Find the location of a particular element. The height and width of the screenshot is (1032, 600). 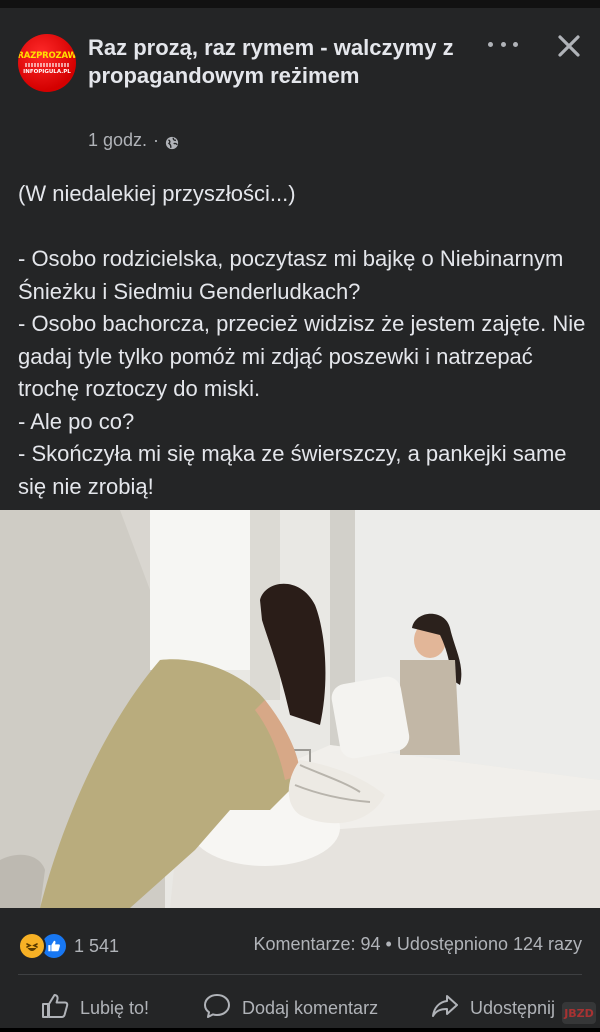

shares-count: Udostępniono 124 razy is located at coordinates (489, 944).